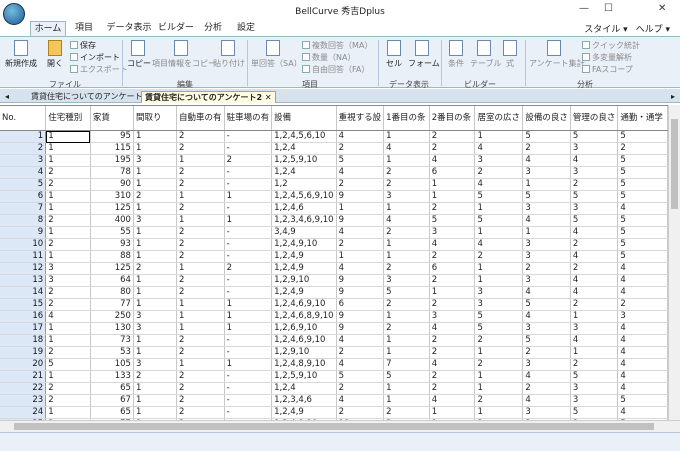 The height and width of the screenshot is (451, 680). What do you see at coordinates (23, 328) in the screenshot?
I see `row-number: 17` at bounding box center [23, 328].